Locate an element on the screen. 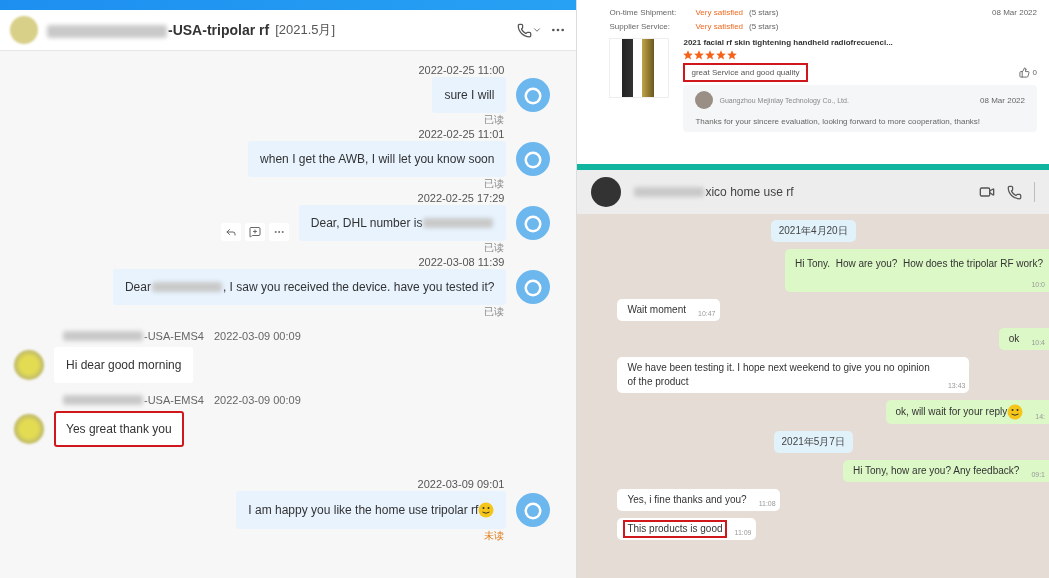  video-camera-icon is located at coordinates (987, 192).